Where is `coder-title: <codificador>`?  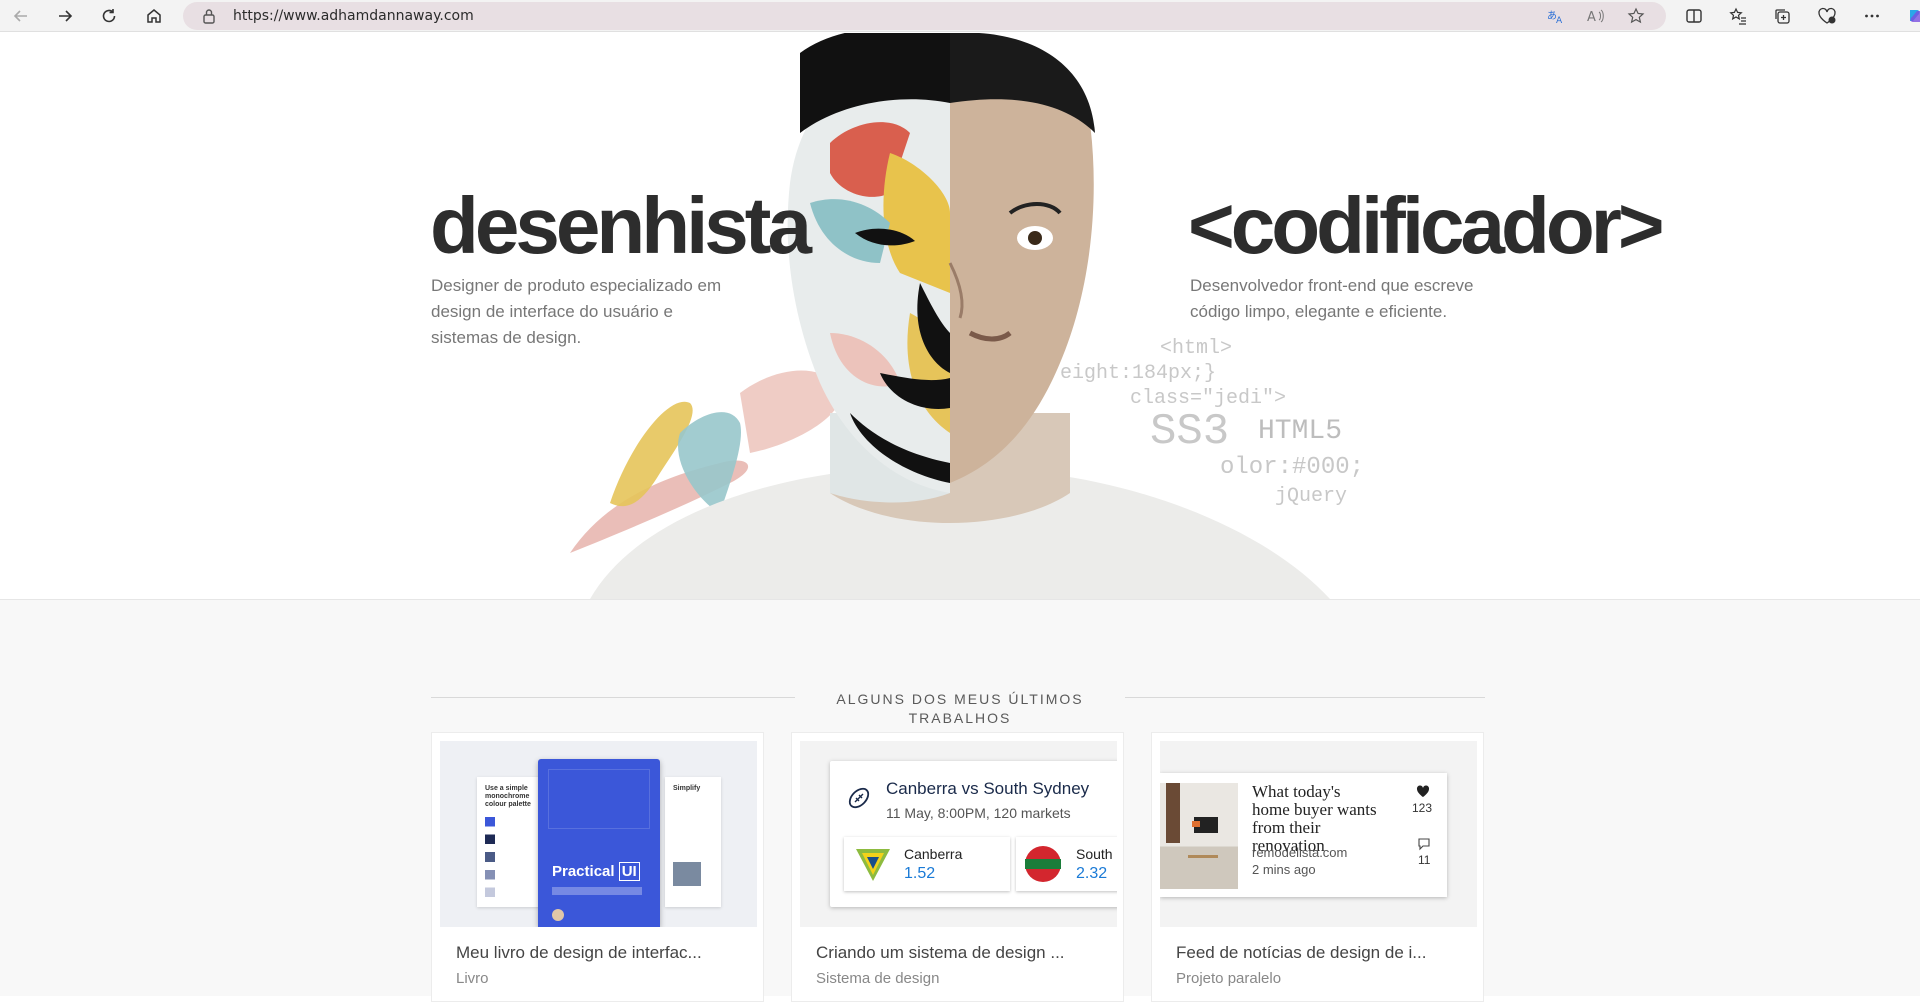 coder-title: <codificador> is located at coordinates (1426, 225).